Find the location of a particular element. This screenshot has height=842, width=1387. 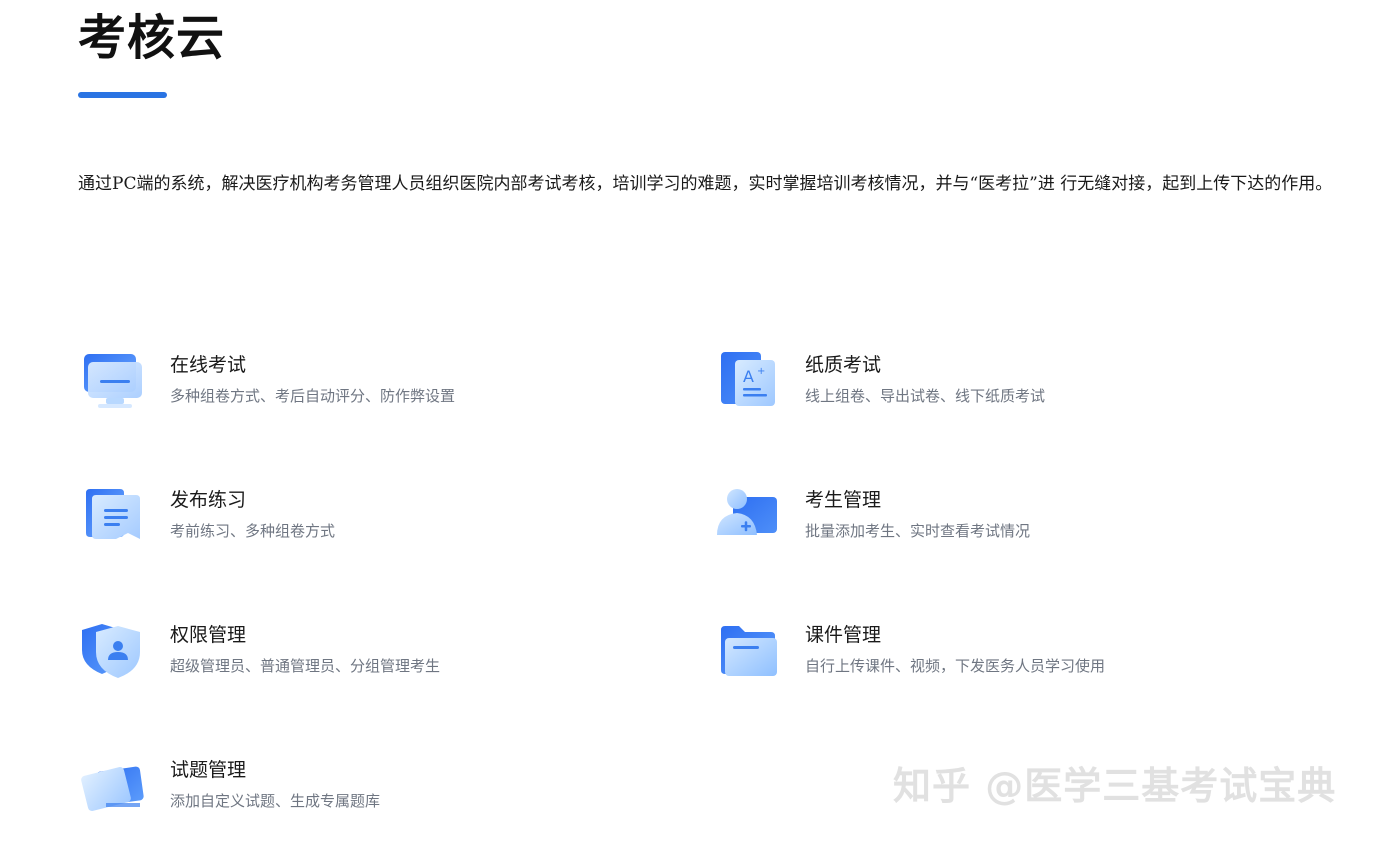

feature-name: 在线考试 is located at coordinates (208, 365).